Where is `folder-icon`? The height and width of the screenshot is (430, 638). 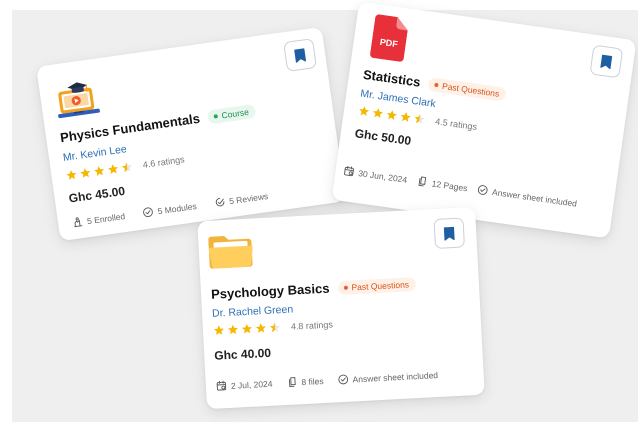 folder-icon is located at coordinates (230, 252).